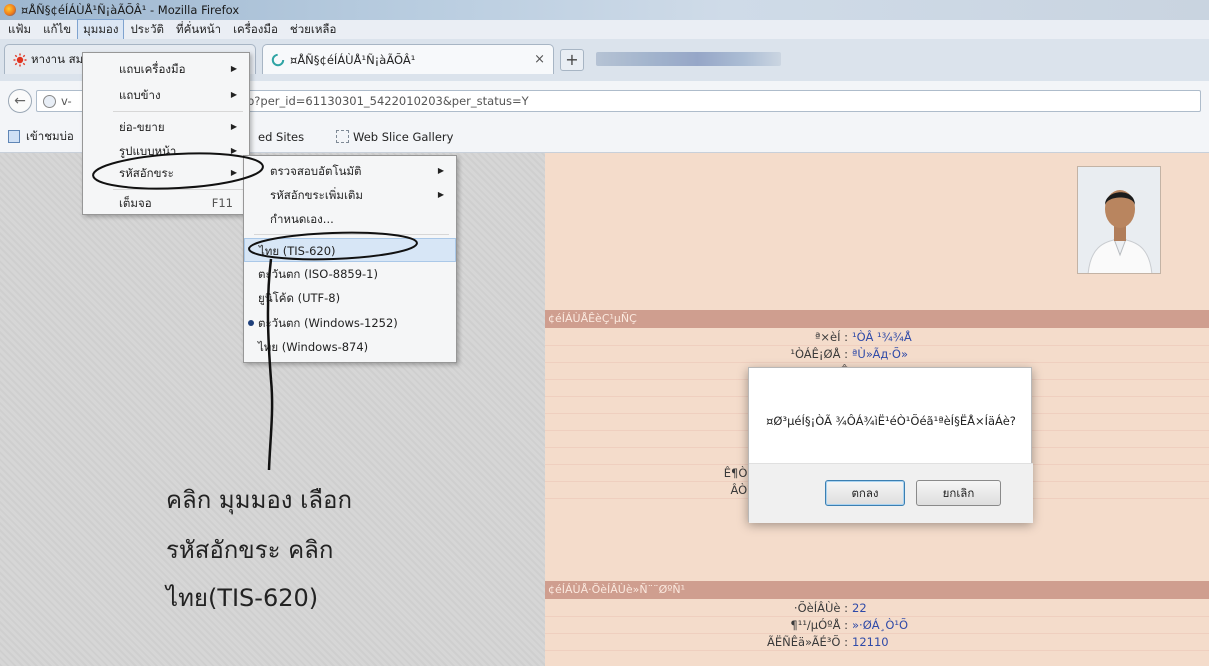 This screenshot has width=1209, height=666. Describe the element at coordinates (140, 95) in the screenshot. I see `menu-item-label: แถบข้าง` at that location.